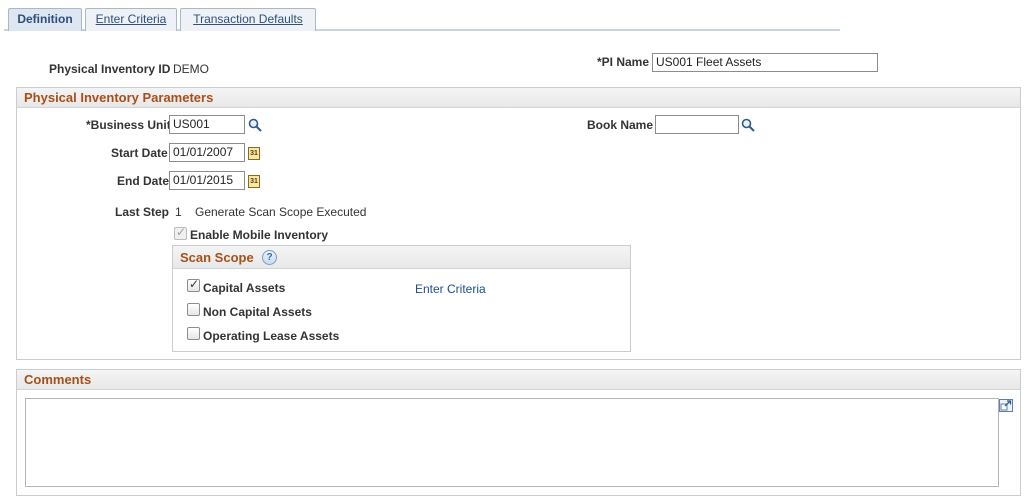 The height and width of the screenshot is (501, 1033). I want to click on book-name-label: Book Name, so click(620, 125).